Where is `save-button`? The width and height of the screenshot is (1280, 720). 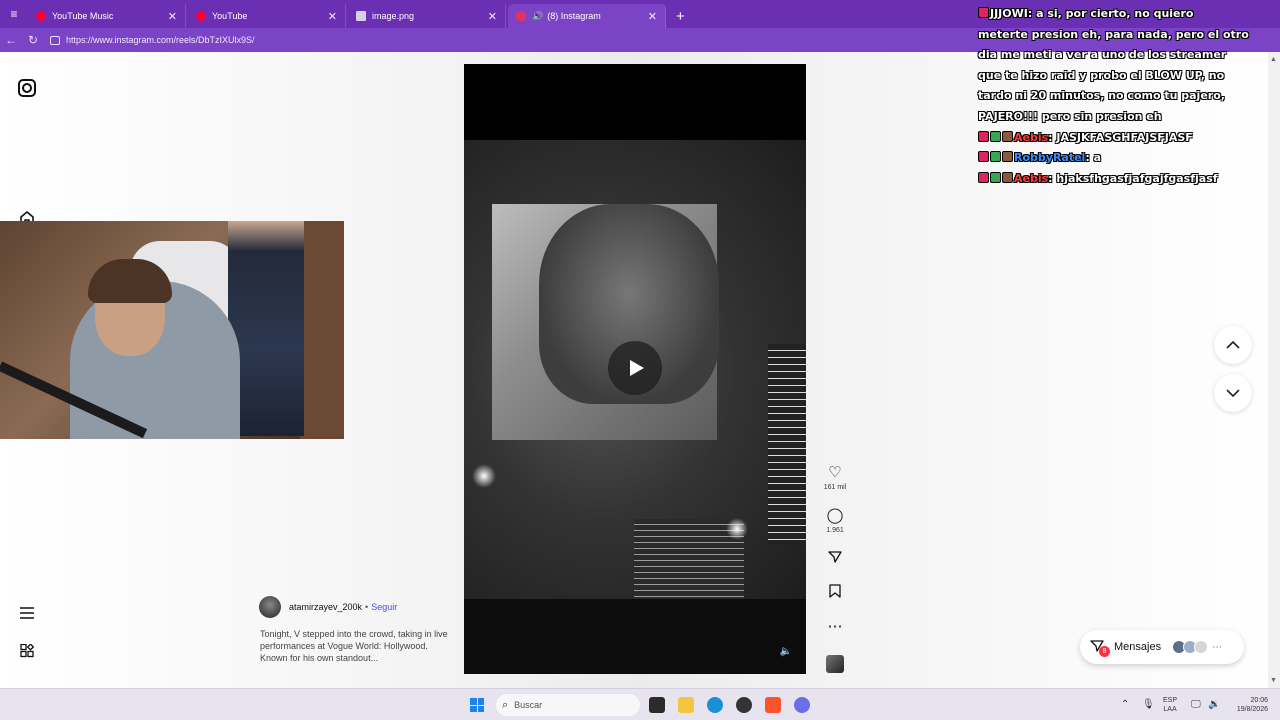 save-button is located at coordinates (835, 593).